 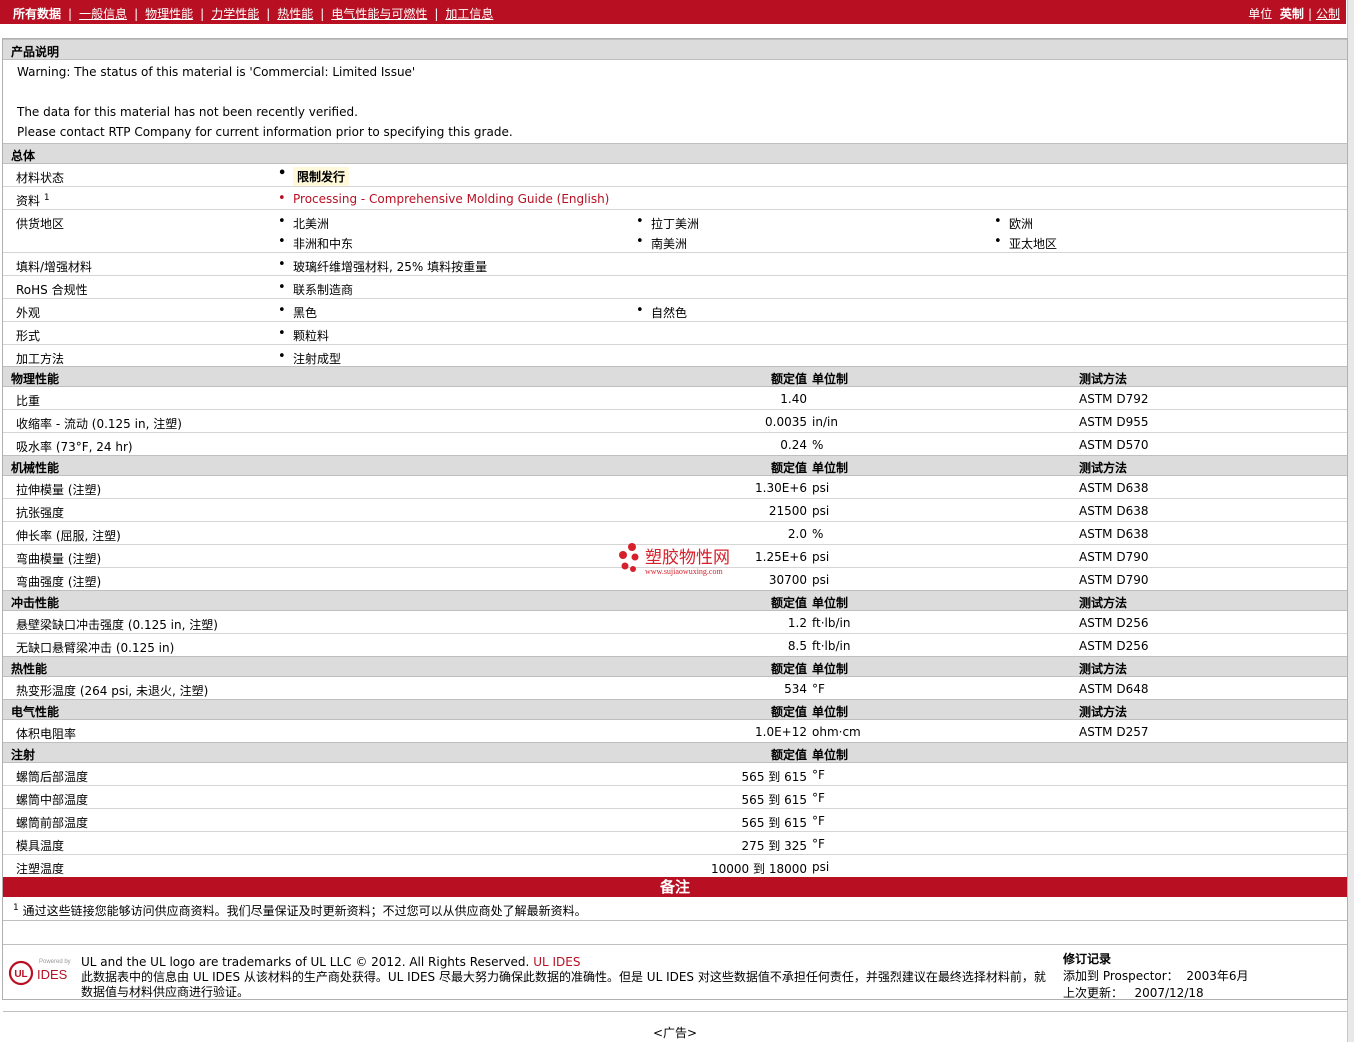 What do you see at coordinates (295, 14) in the screenshot?
I see `nav-thermal: 热性能` at bounding box center [295, 14].